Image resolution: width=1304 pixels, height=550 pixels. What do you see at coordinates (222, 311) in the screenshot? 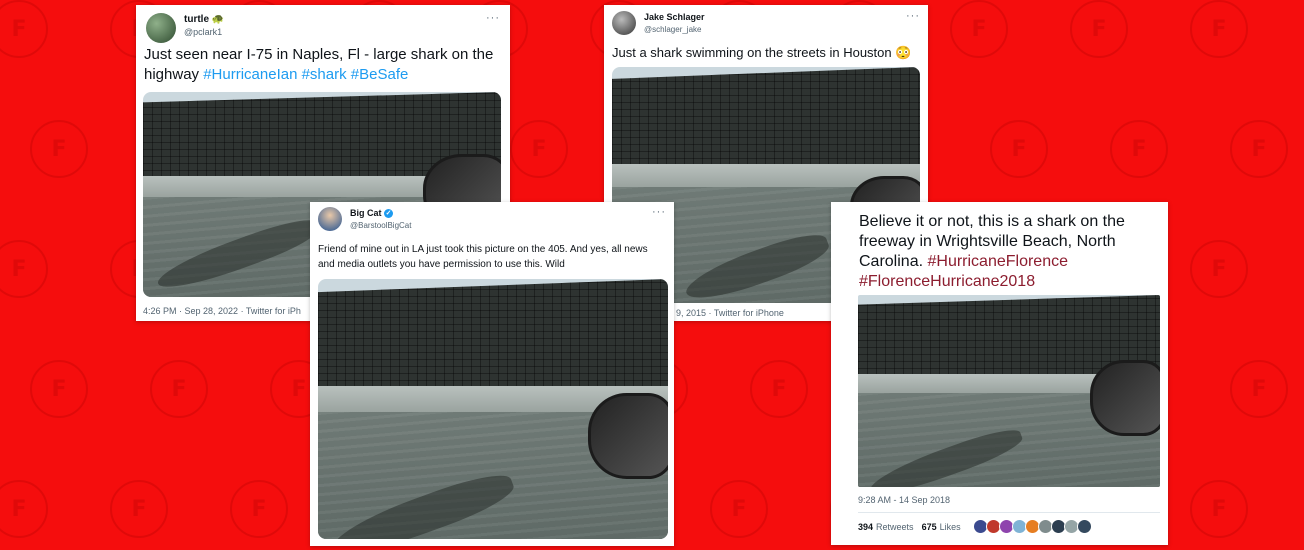
I see `tweet-timestamp: 4:26 PM · Sep 28, 2022 · Twitter for iPh` at bounding box center [222, 311].